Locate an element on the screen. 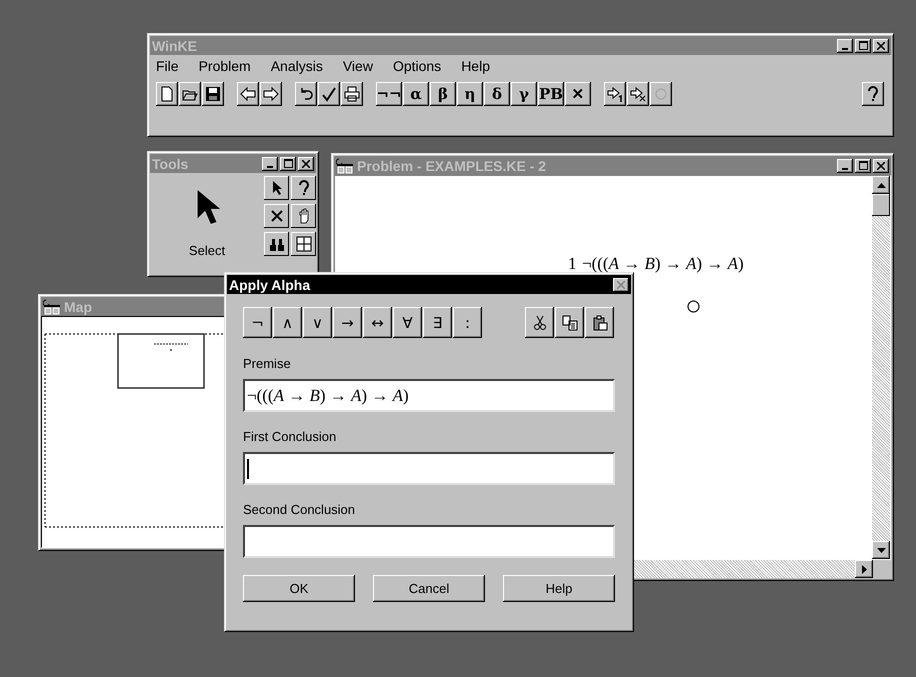  toolbar-button: α is located at coordinates (416, 94).